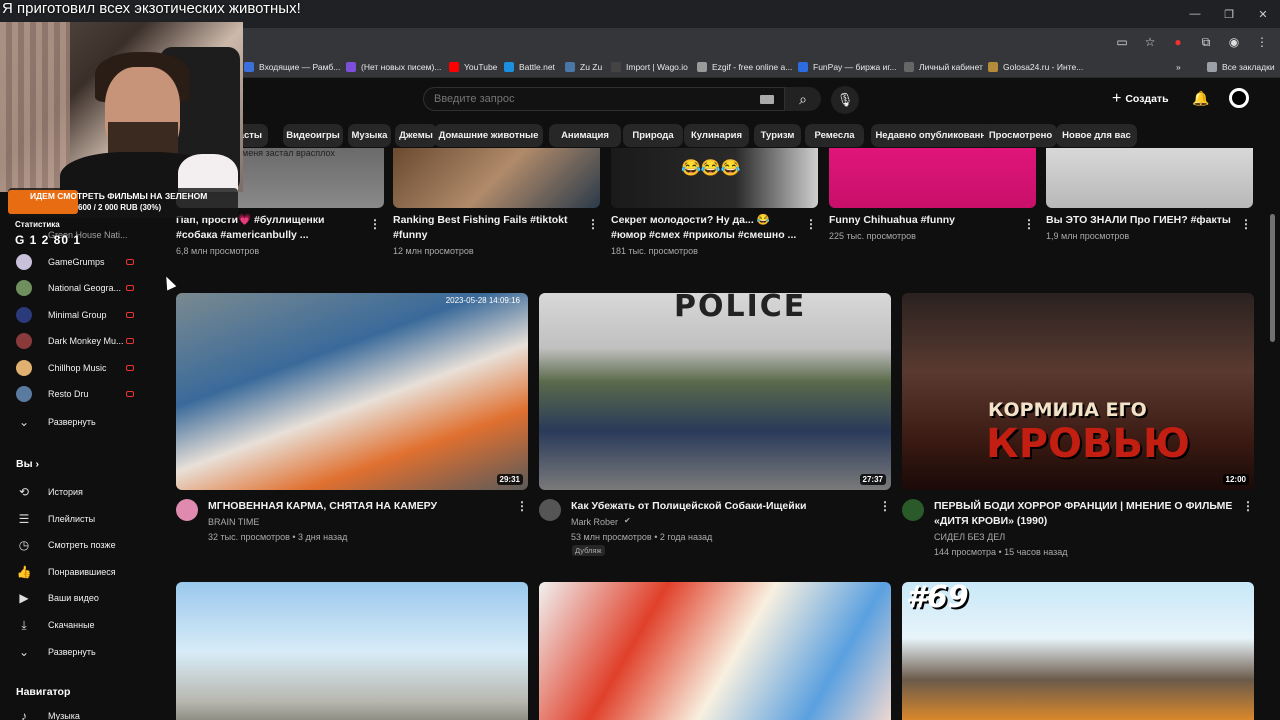 The height and width of the screenshot is (720, 1280). What do you see at coordinates (35, 464) in the screenshot?
I see `chevron-right-icon: ›` at bounding box center [35, 464].